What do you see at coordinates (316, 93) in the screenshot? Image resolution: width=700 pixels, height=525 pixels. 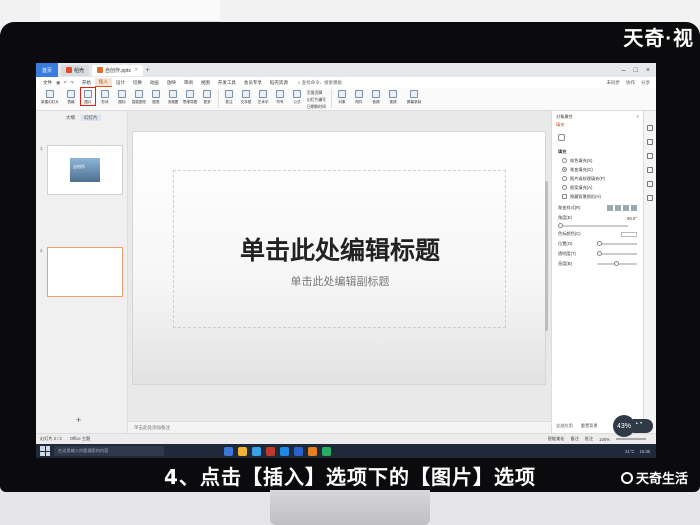 I see `header-footer-button: 页眉页脚` at bounding box center [316, 93].